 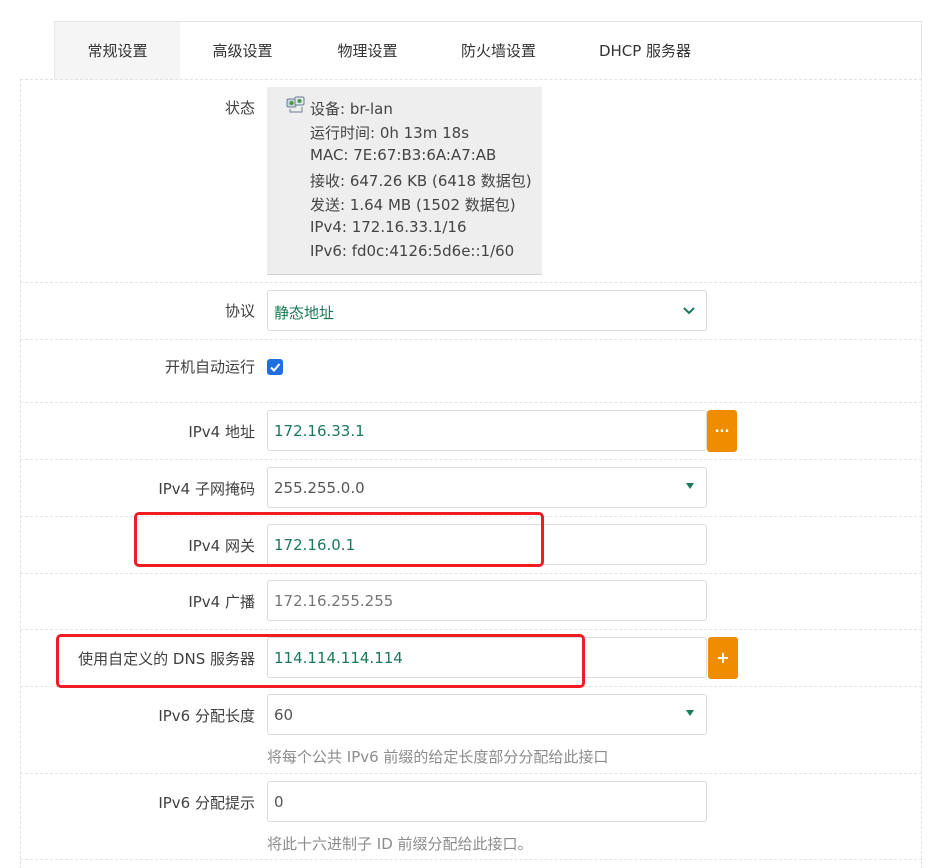 What do you see at coordinates (413, 205) in the screenshot?
I see `status-tx: 发送: 1.64 MB (1502 数据包)` at bounding box center [413, 205].